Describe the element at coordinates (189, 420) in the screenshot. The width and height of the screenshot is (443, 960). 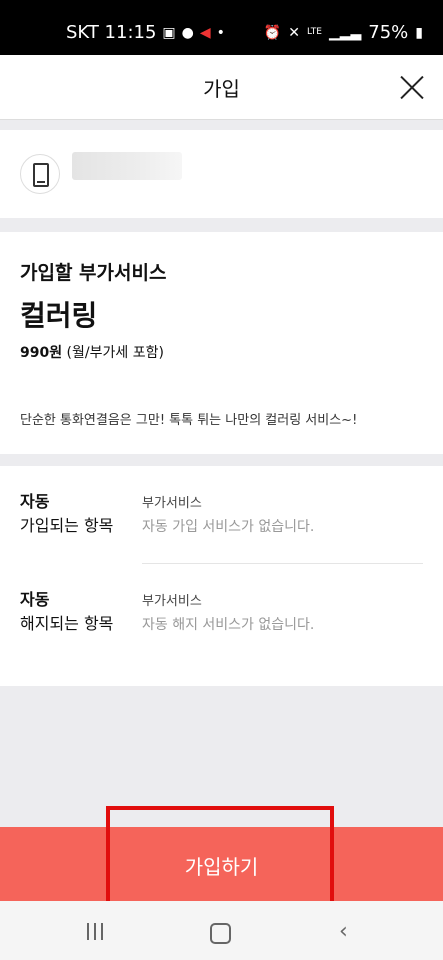
I see `service-description: 단순한 통화연결음은 그만! 톡톡 튀는 나만의 컬러링 서비스~!` at that location.